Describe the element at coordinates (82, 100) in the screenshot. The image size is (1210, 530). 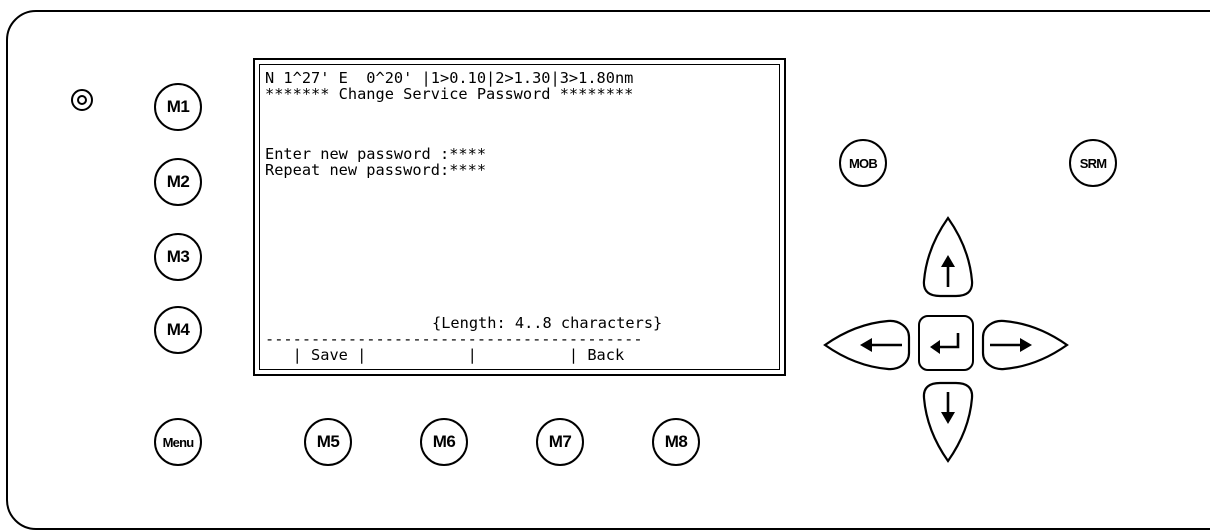
I see `status-led-icon` at that location.